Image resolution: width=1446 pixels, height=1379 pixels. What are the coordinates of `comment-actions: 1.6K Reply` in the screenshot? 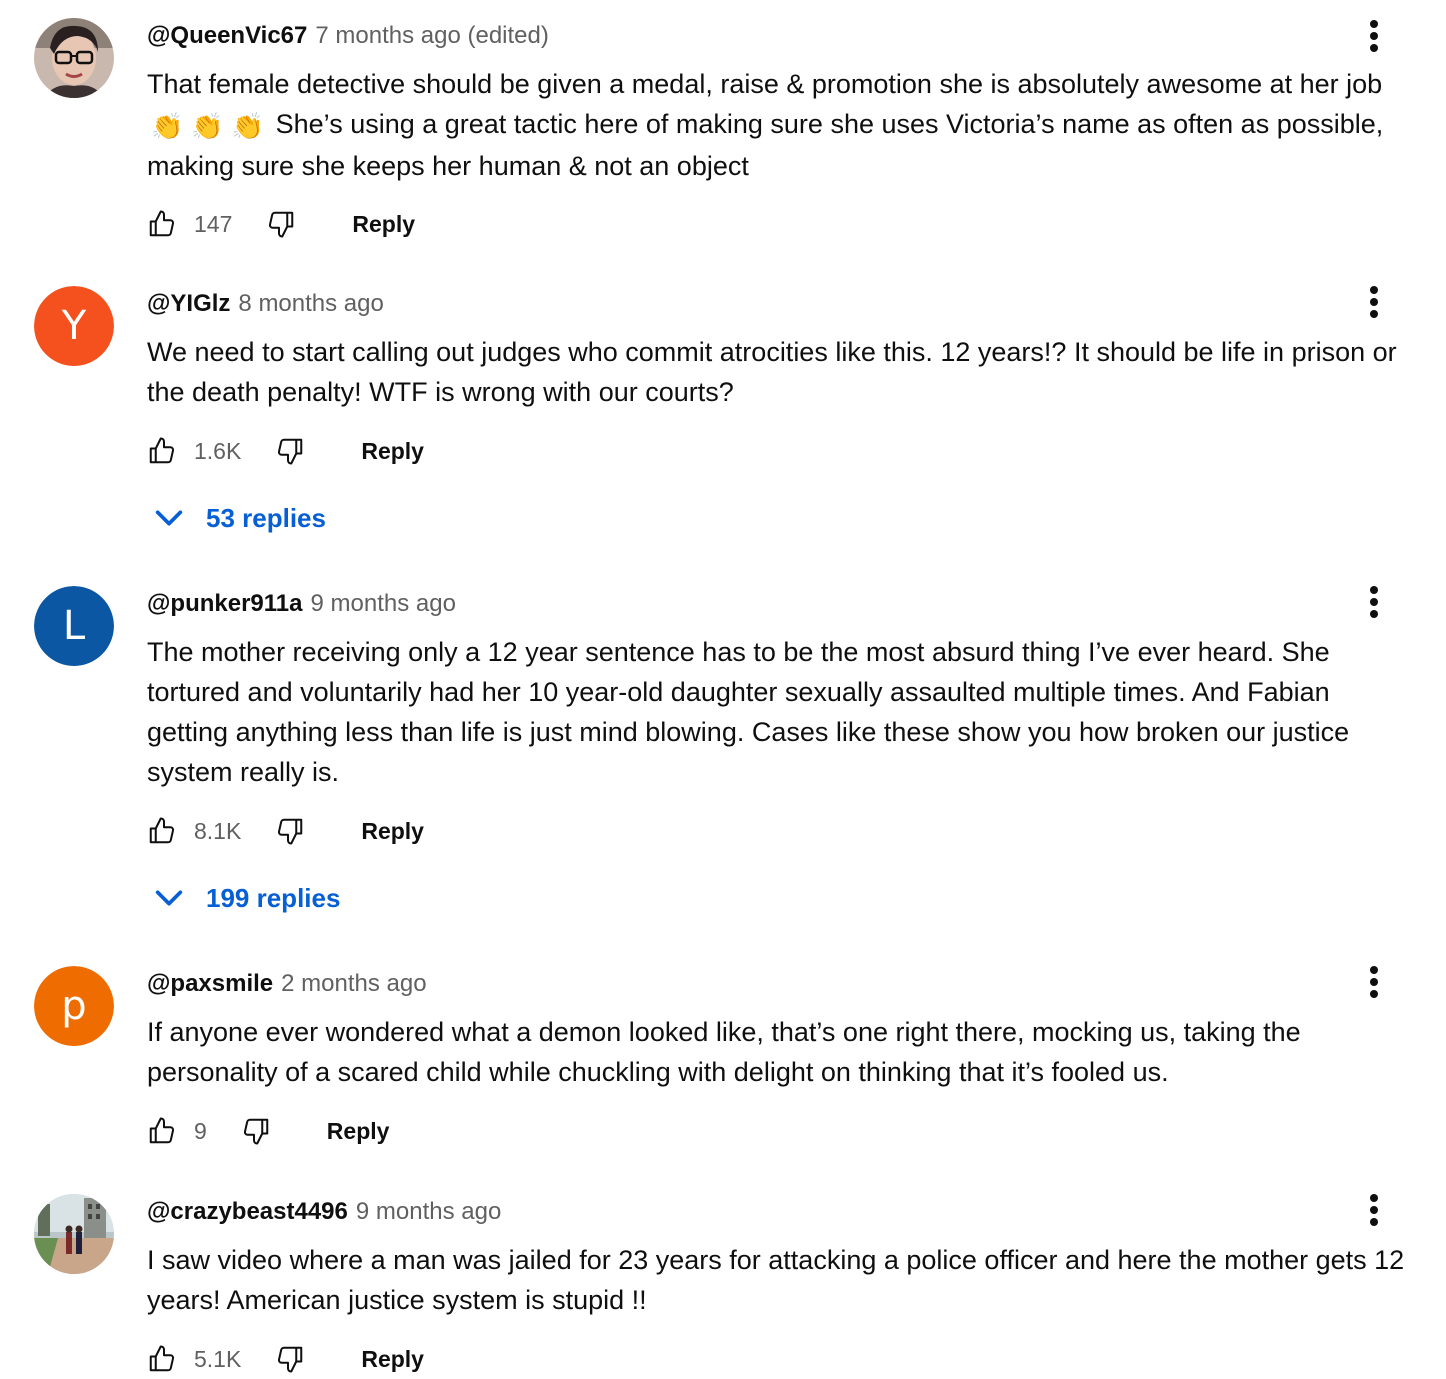 It's located at (285, 451).